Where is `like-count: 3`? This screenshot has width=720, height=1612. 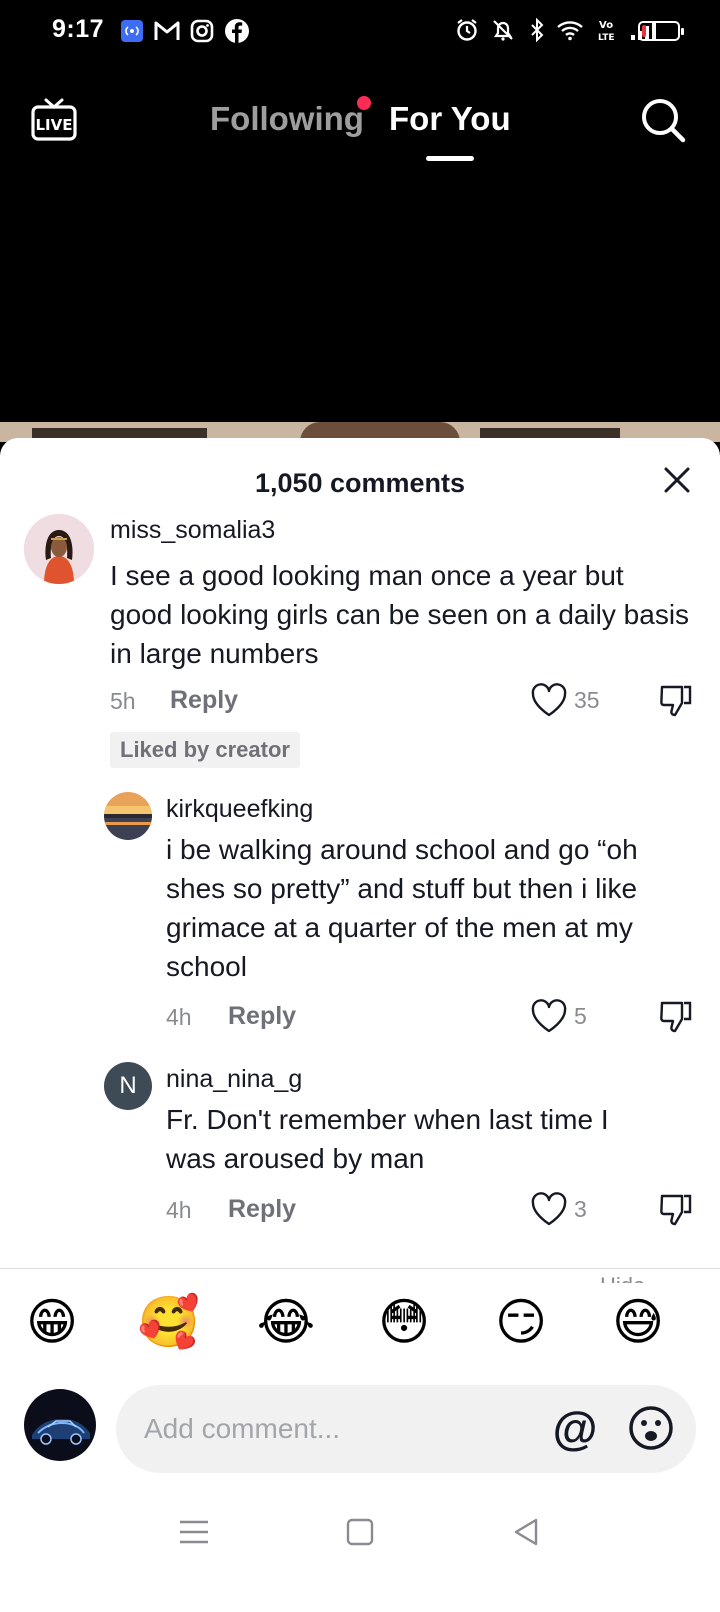 like-count: 3 is located at coordinates (580, 1208).